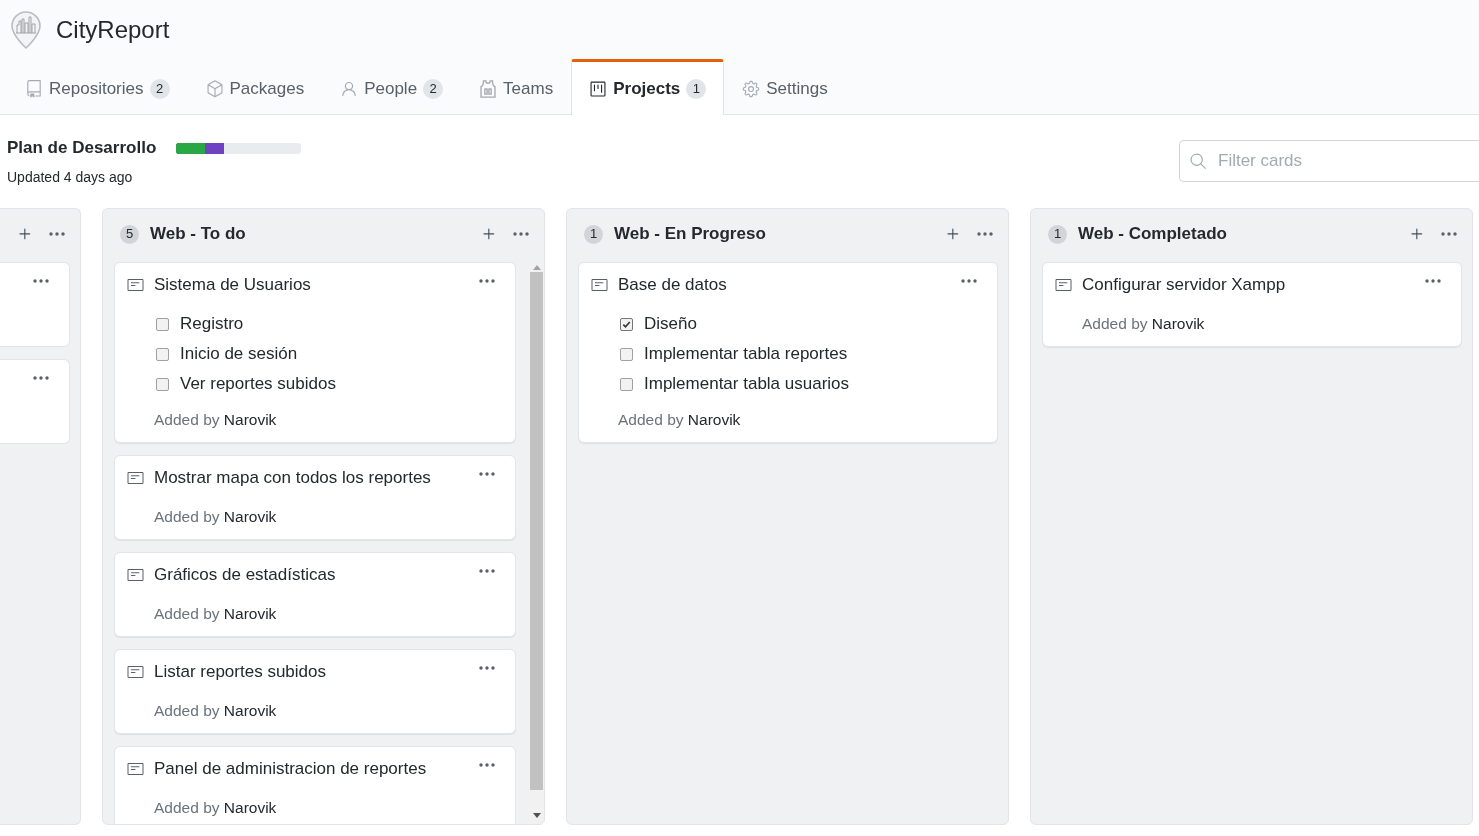 The height and width of the screenshot is (836, 1479). What do you see at coordinates (349, 88) in the screenshot?
I see `person-icon` at bounding box center [349, 88].